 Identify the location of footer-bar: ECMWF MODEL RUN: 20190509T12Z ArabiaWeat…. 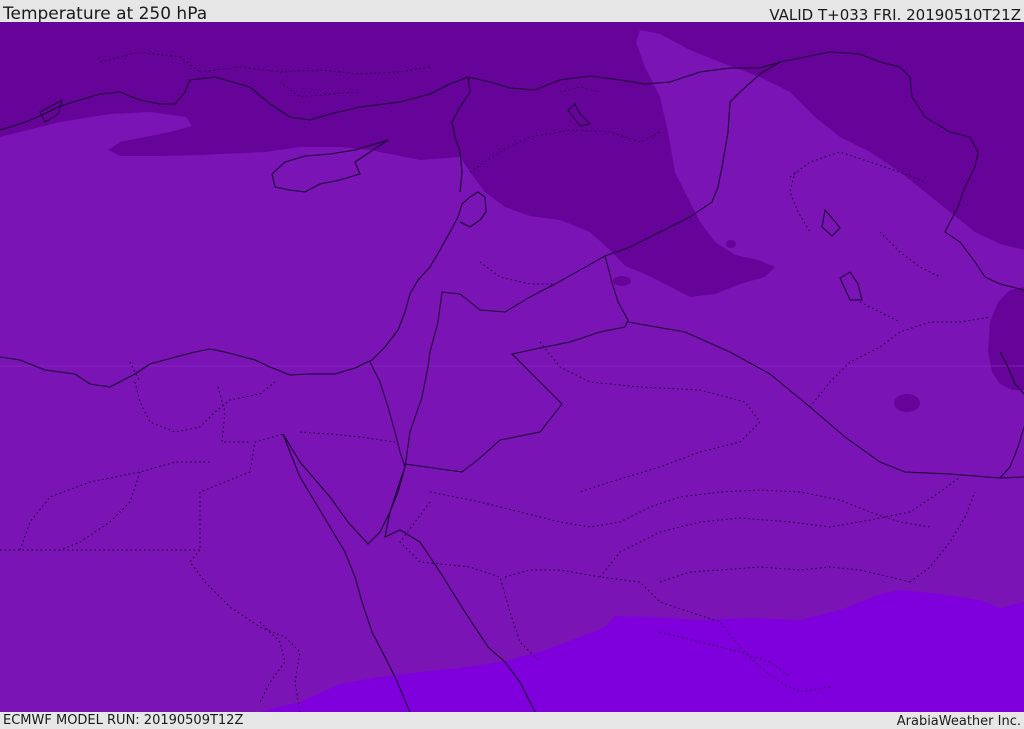
(512, 720).